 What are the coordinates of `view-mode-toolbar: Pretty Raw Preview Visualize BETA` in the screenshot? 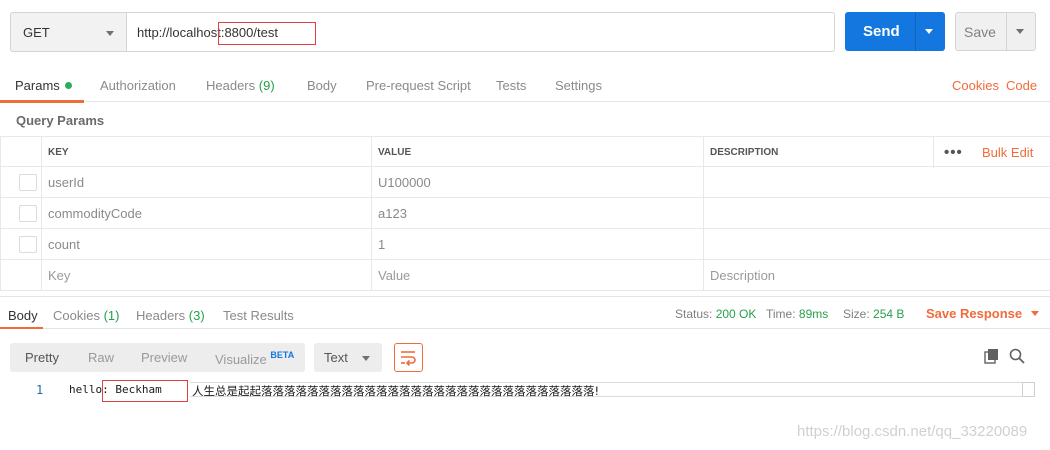 It's located at (157, 357).